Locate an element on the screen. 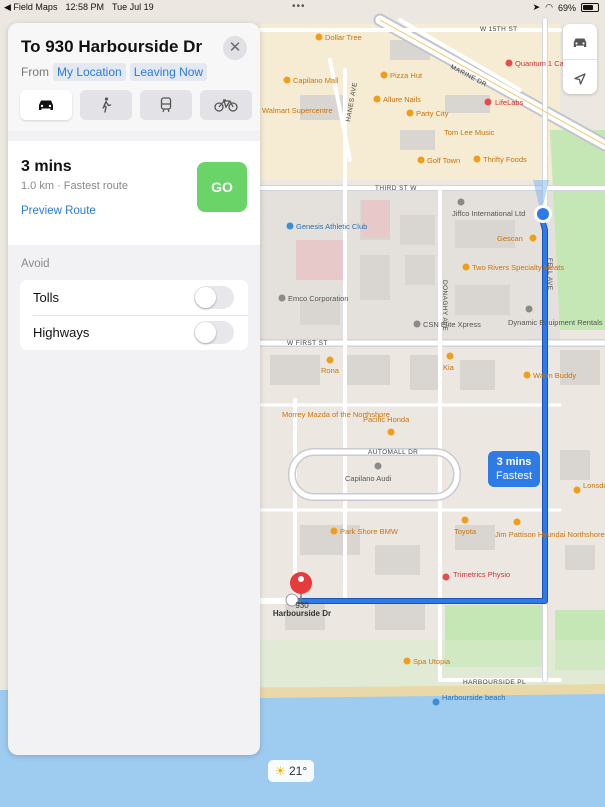 The image size is (605, 807). go-button: GO is located at coordinates (222, 187).